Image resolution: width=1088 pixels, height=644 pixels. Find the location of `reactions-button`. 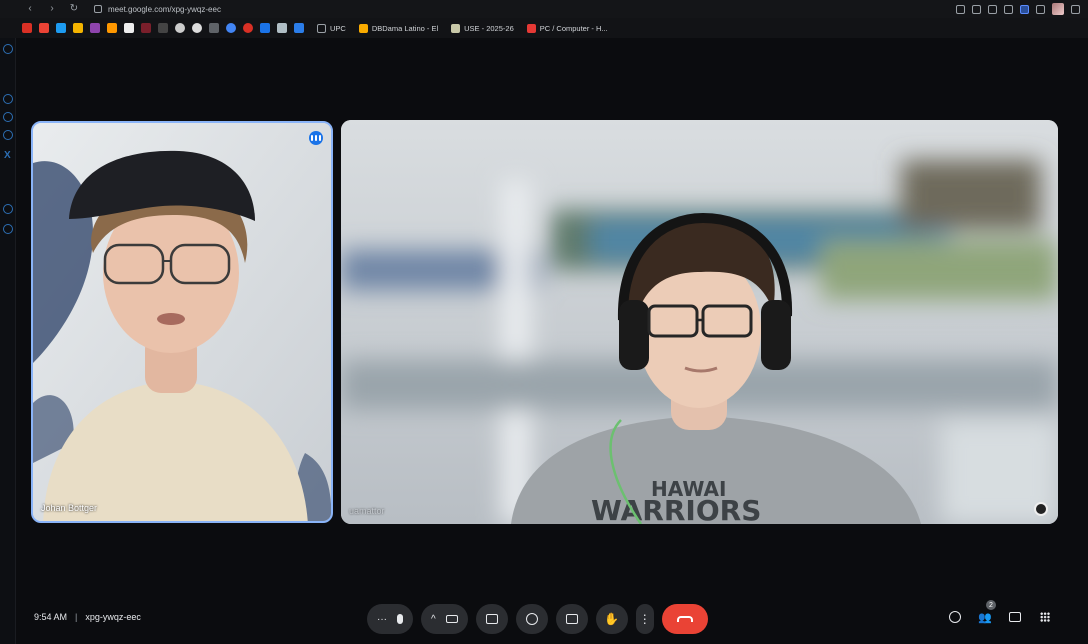

reactions-button is located at coordinates (531, 619).